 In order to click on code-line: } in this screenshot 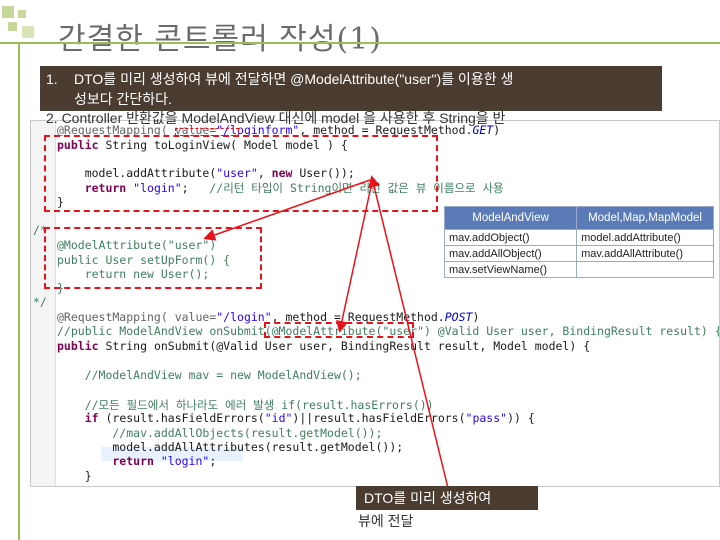, I will do `click(74, 476)`.